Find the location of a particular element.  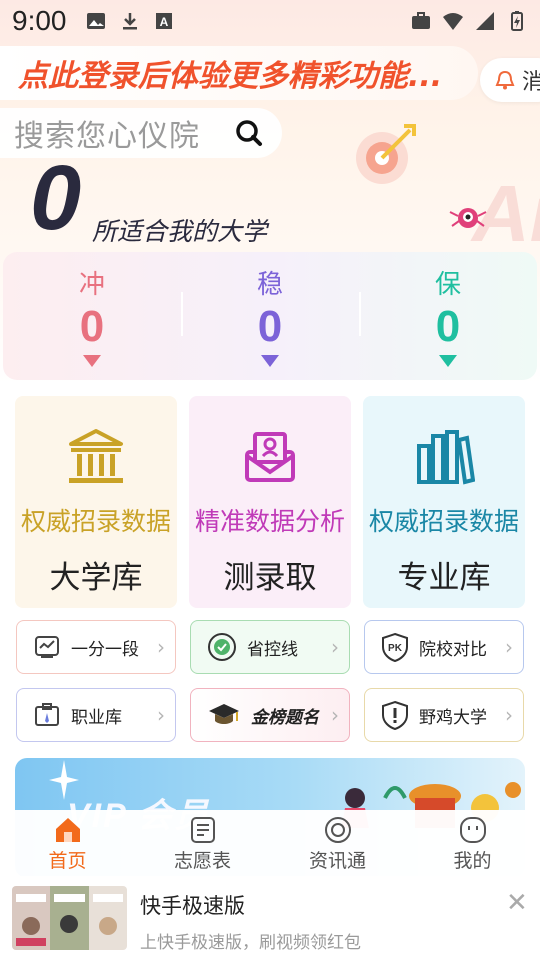

a-badge-icon: A is located at coordinates (163, 21).